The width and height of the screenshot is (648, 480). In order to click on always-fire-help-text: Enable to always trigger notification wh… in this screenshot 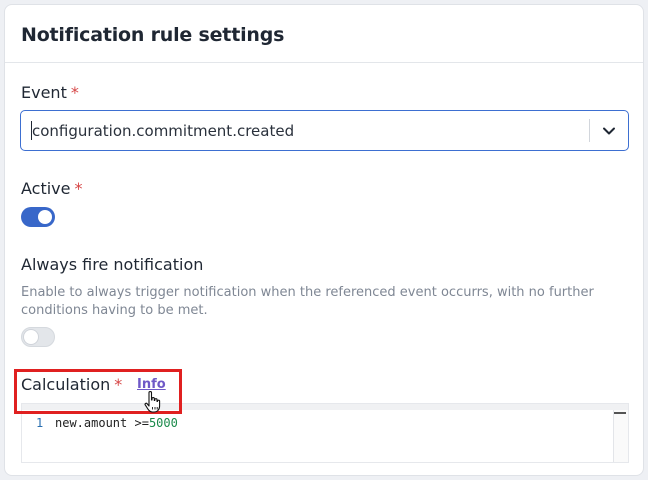, I will do `click(307, 301)`.